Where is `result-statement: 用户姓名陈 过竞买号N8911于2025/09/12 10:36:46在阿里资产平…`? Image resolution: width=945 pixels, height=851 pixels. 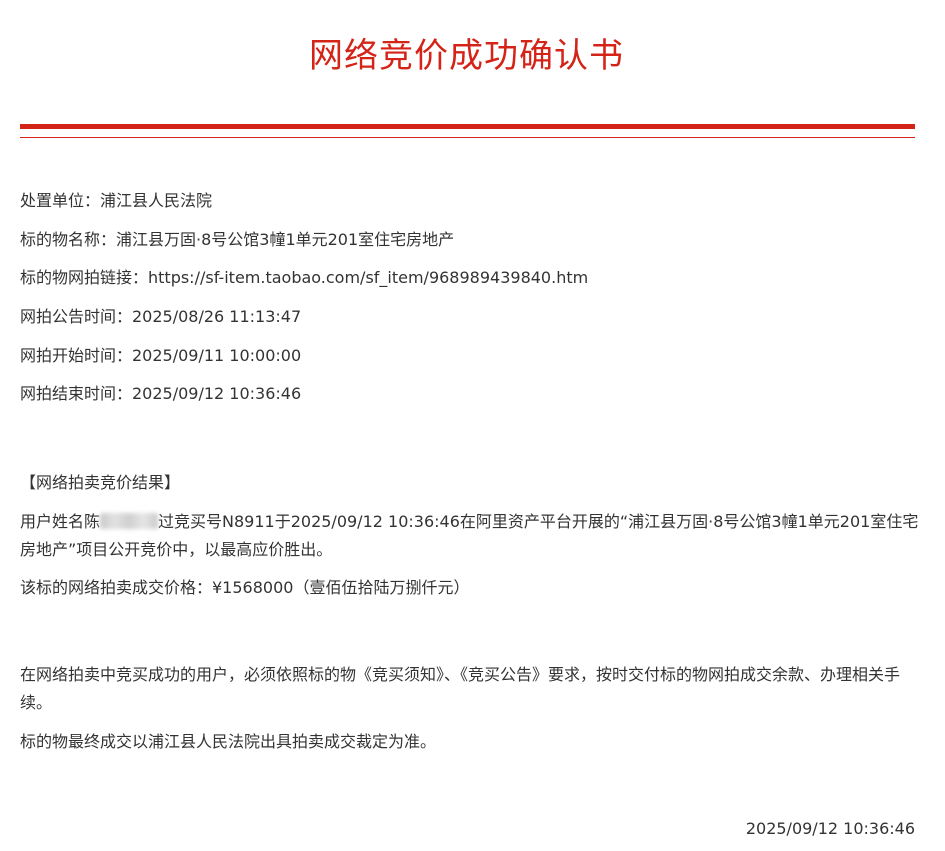 result-statement: 用户姓名陈 过竞买号N8911于2025/09/12 10:36:46在阿里资产平… is located at coordinates (470, 536).